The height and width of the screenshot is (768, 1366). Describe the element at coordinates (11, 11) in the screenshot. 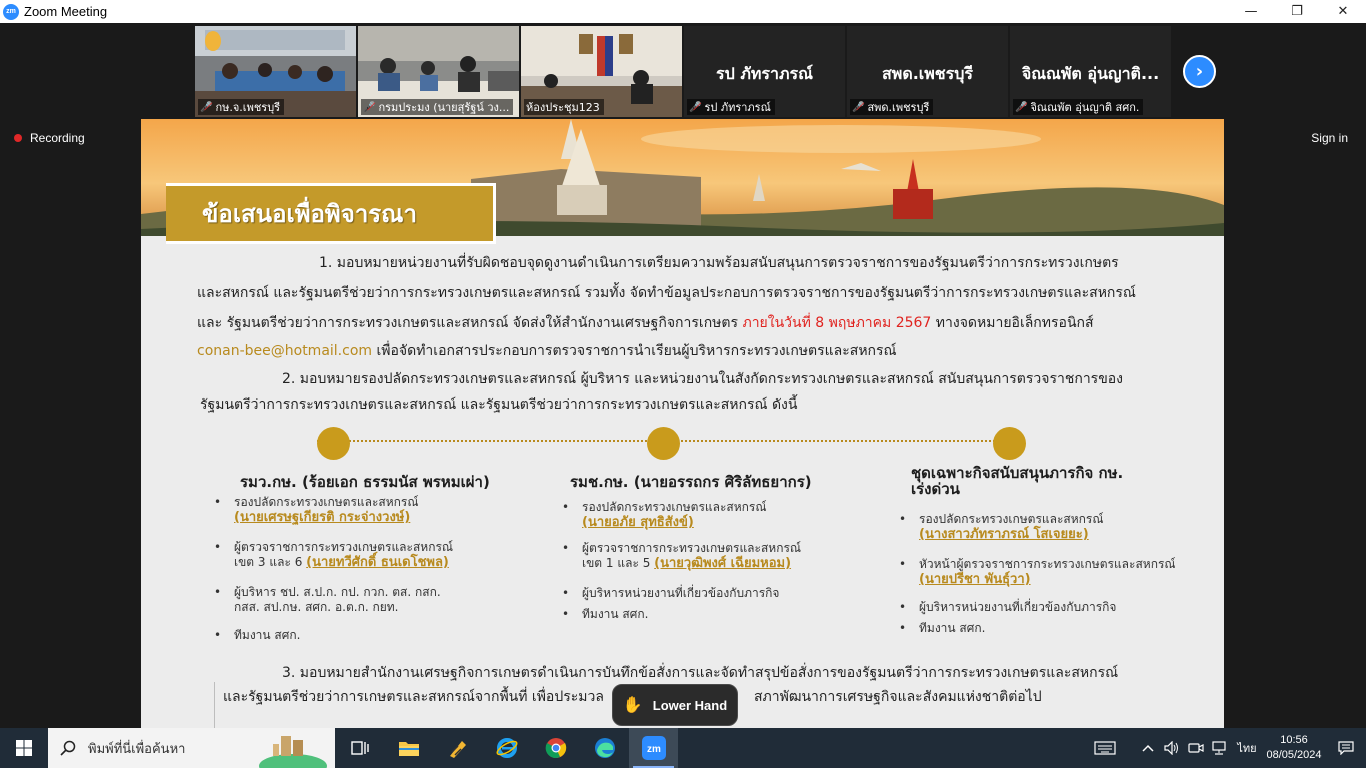

I see `zoom-app-icon: zm` at that location.